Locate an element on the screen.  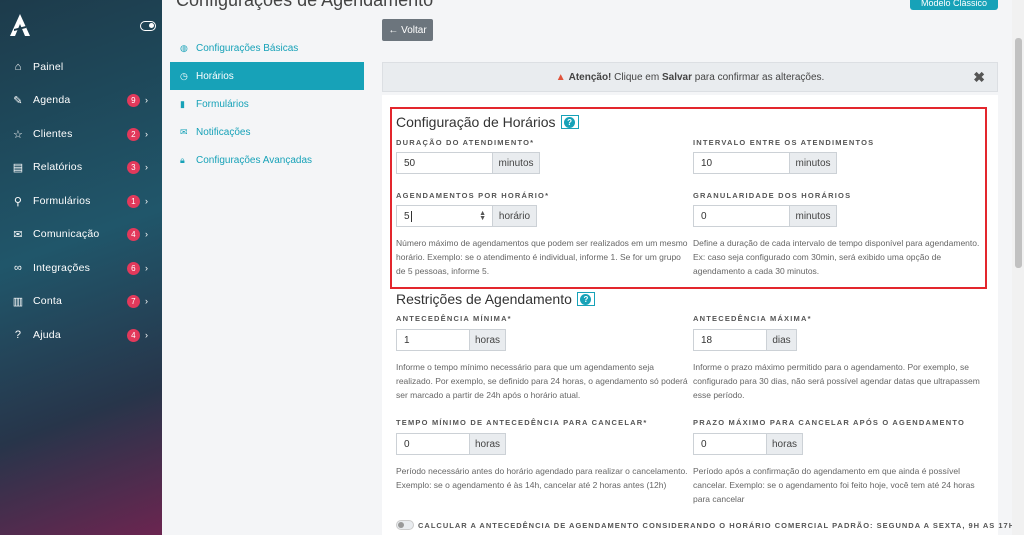
submenu-item-avancadas: 🔒︎ Configurações Avançadas is located at coordinates (267, 160).